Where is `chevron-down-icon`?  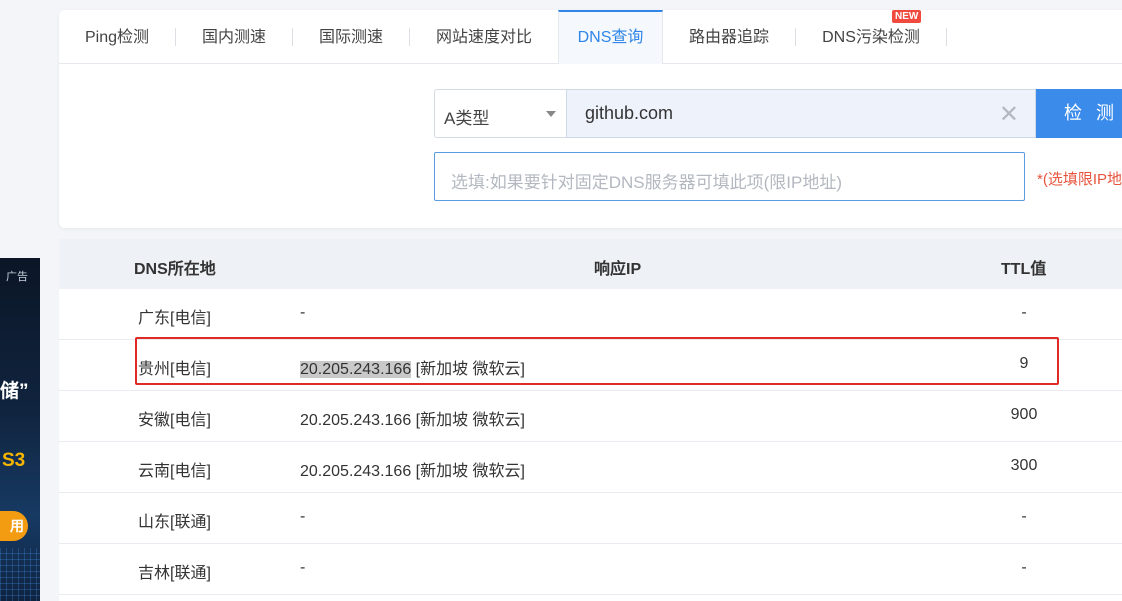
chevron-down-icon is located at coordinates (551, 114).